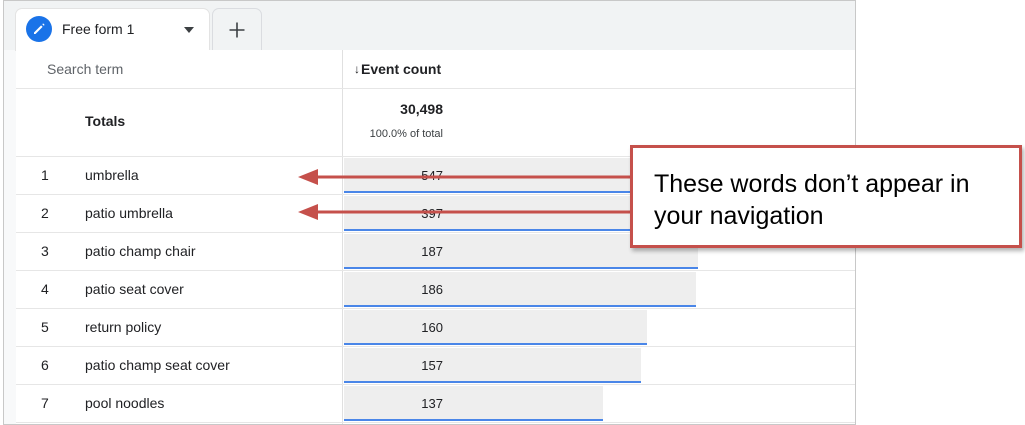 Image resolution: width=1025 pixels, height=425 pixels. Describe the element at coordinates (432, 251) in the screenshot. I see `event-count-cell: 187` at that location.